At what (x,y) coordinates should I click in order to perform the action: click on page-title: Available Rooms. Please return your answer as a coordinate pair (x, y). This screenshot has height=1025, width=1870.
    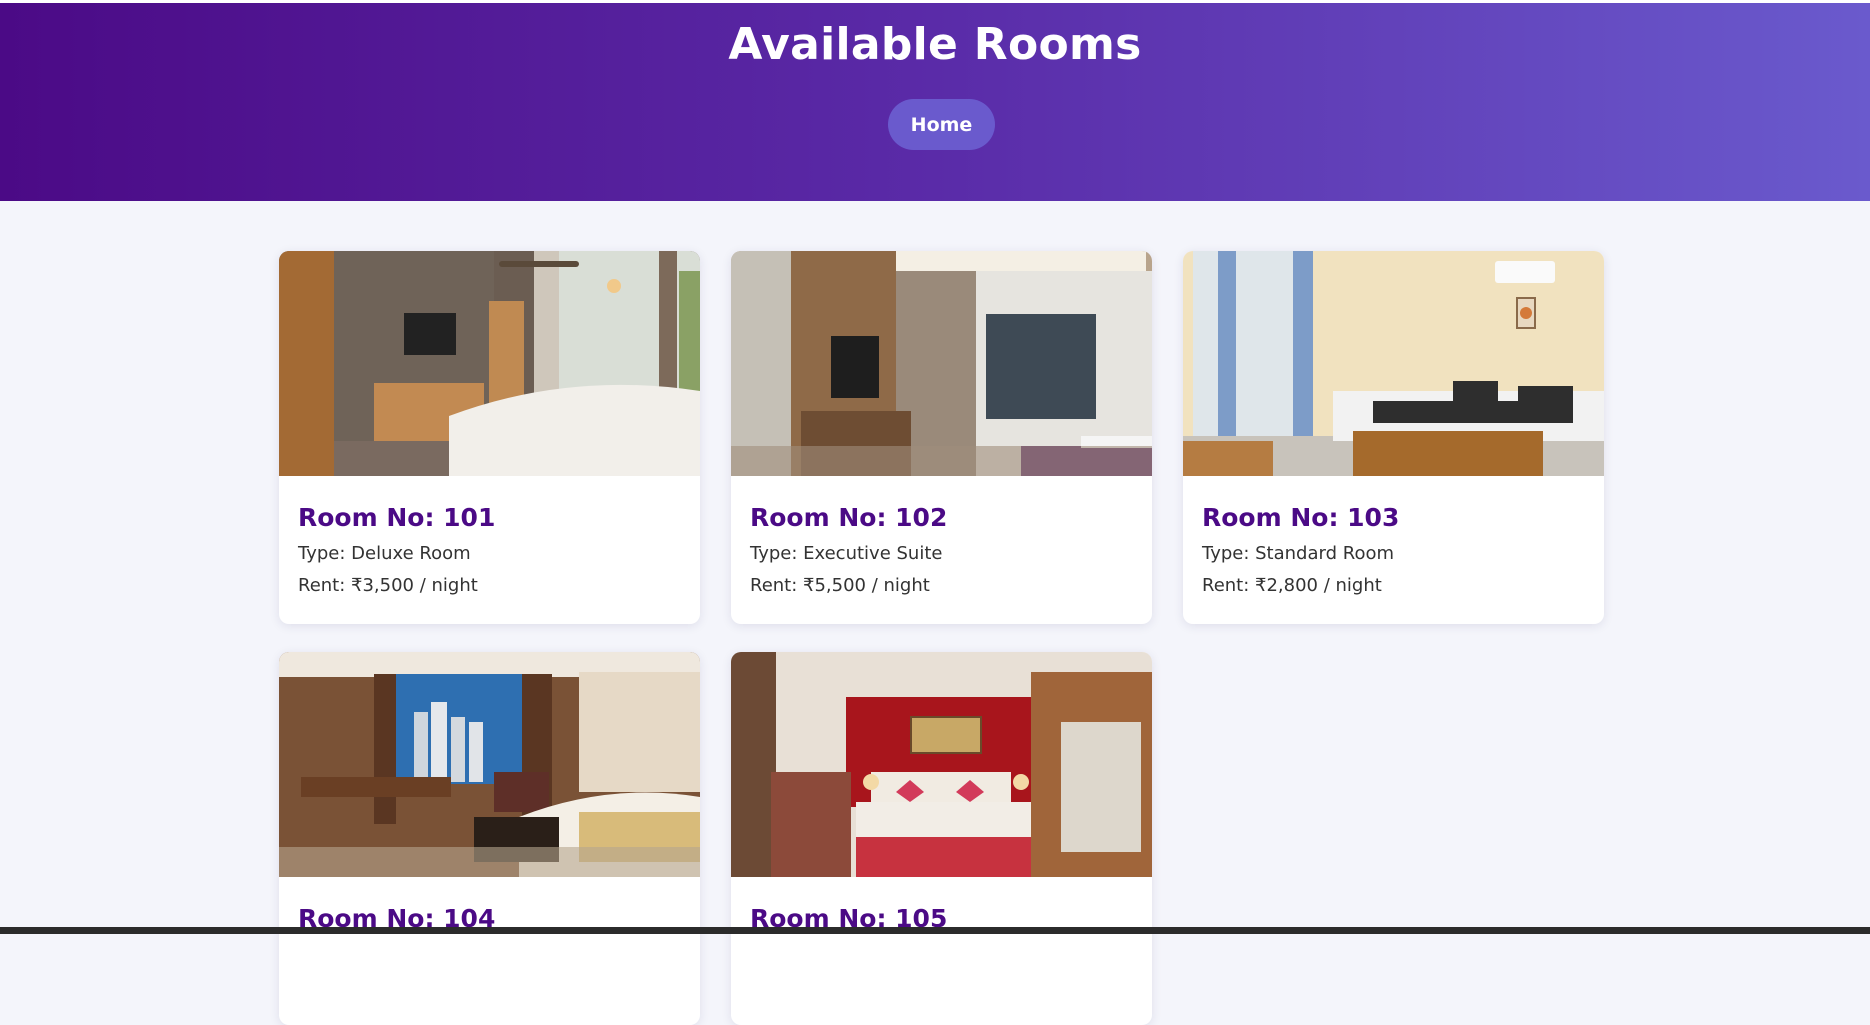
    Looking at the image, I should click on (935, 44).